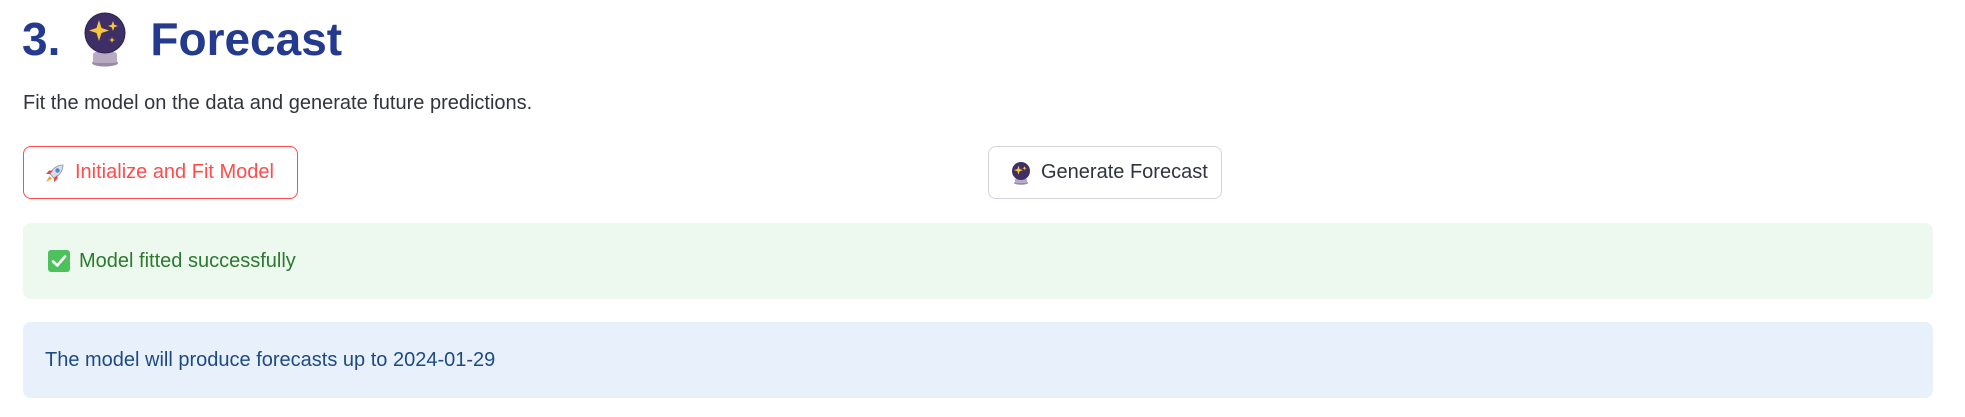 This screenshot has height=417, width=1965. I want to click on success-message: Model fitted successfully, so click(187, 260).